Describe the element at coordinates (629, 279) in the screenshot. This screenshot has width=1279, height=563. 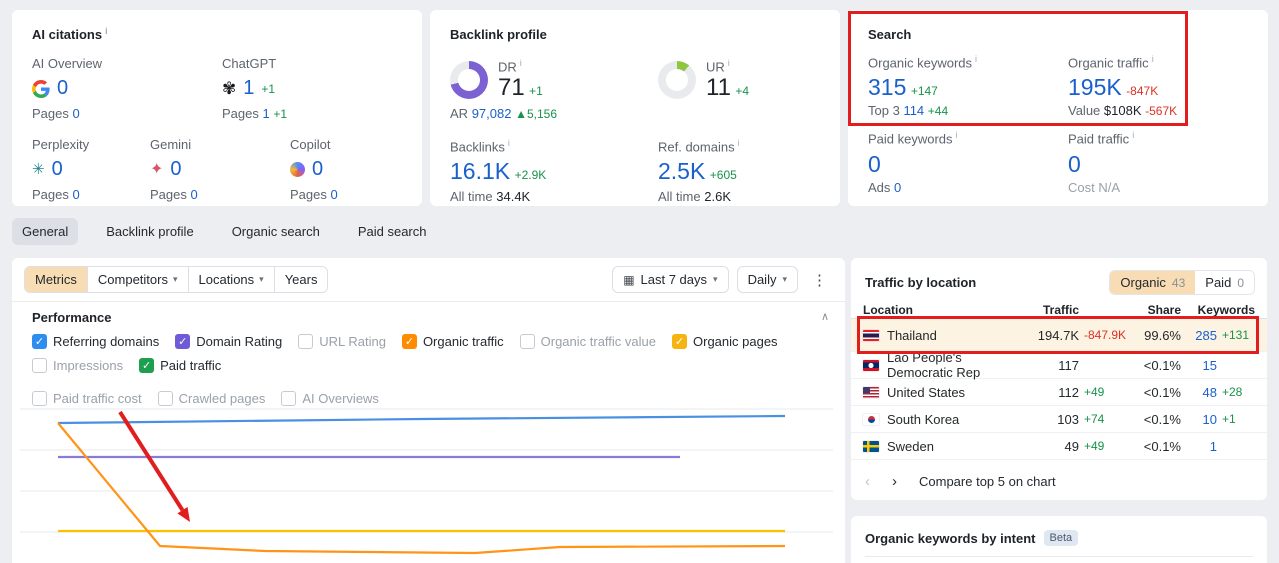
I see `calendar-icon: ▦` at that location.